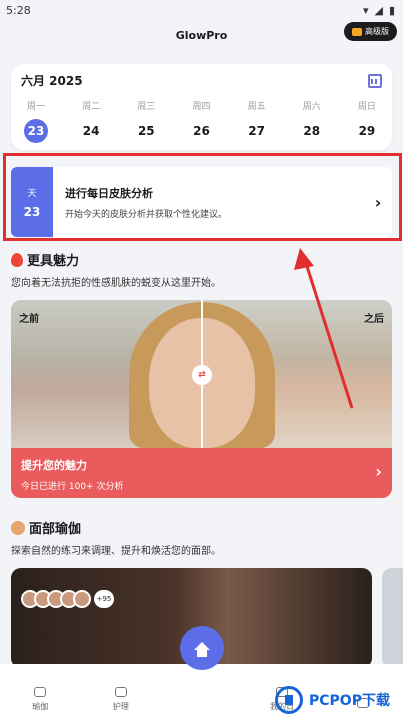 Image resolution: width=403 pixels, height=720 pixels. Describe the element at coordinates (391, 10) in the screenshot. I see `battery-icon: ▮` at that location.